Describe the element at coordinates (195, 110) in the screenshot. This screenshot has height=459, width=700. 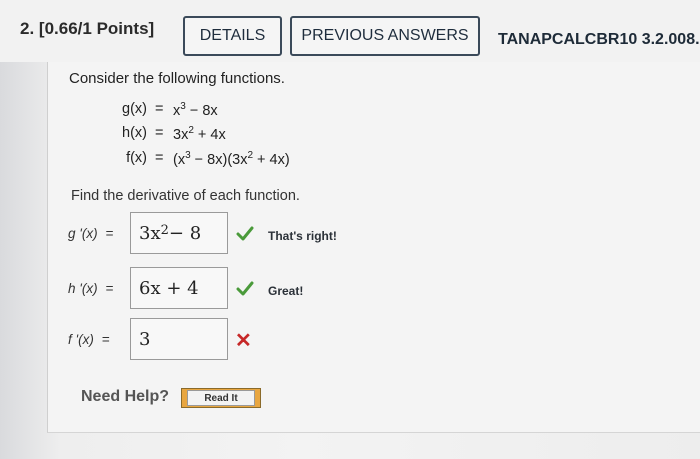
I see `function-expression: x3 − 8x` at that location.